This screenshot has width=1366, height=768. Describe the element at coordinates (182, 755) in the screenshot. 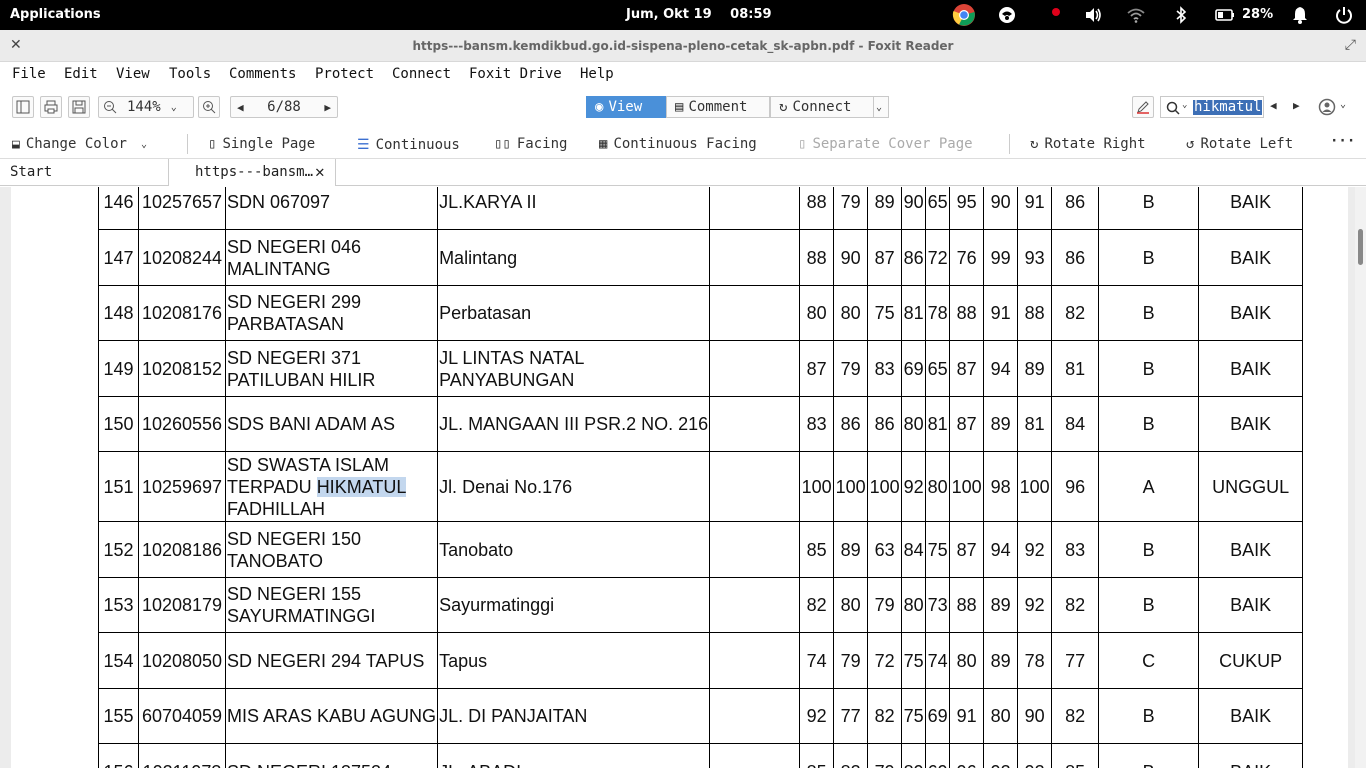

I see `npsn-cell: 10211973` at that location.